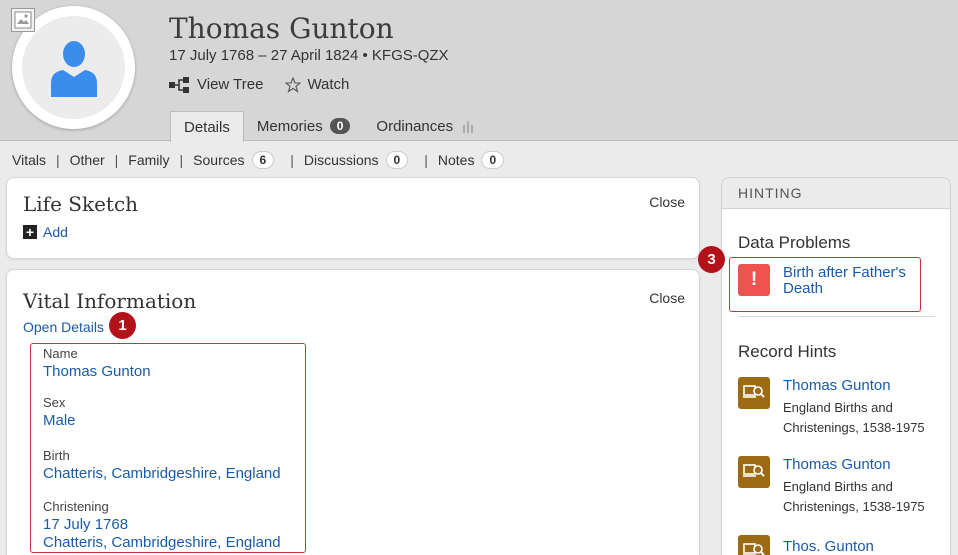 This screenshot has width=958, height=555. Describe the element at coordinates (787, 351) in the screenshot. I see `record-hints-title: Record Hints` at that location.